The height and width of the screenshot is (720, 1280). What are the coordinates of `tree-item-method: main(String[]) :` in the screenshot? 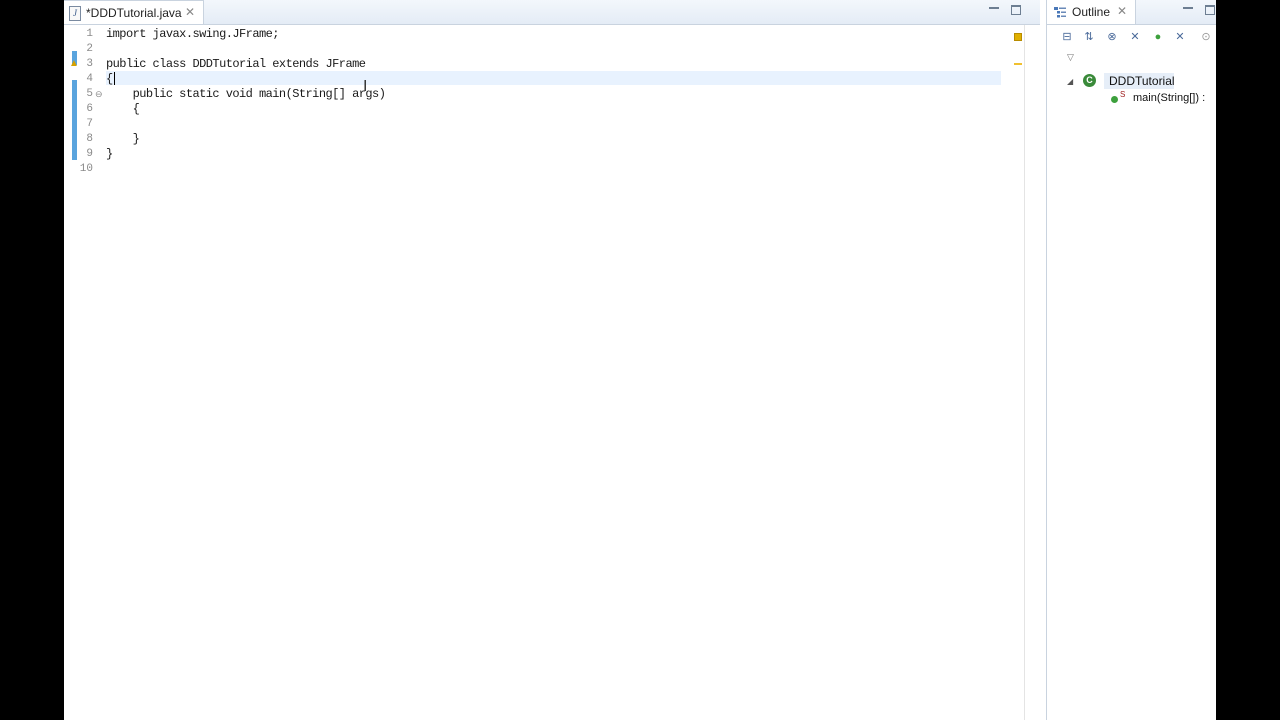 It's located at (1169, 98).